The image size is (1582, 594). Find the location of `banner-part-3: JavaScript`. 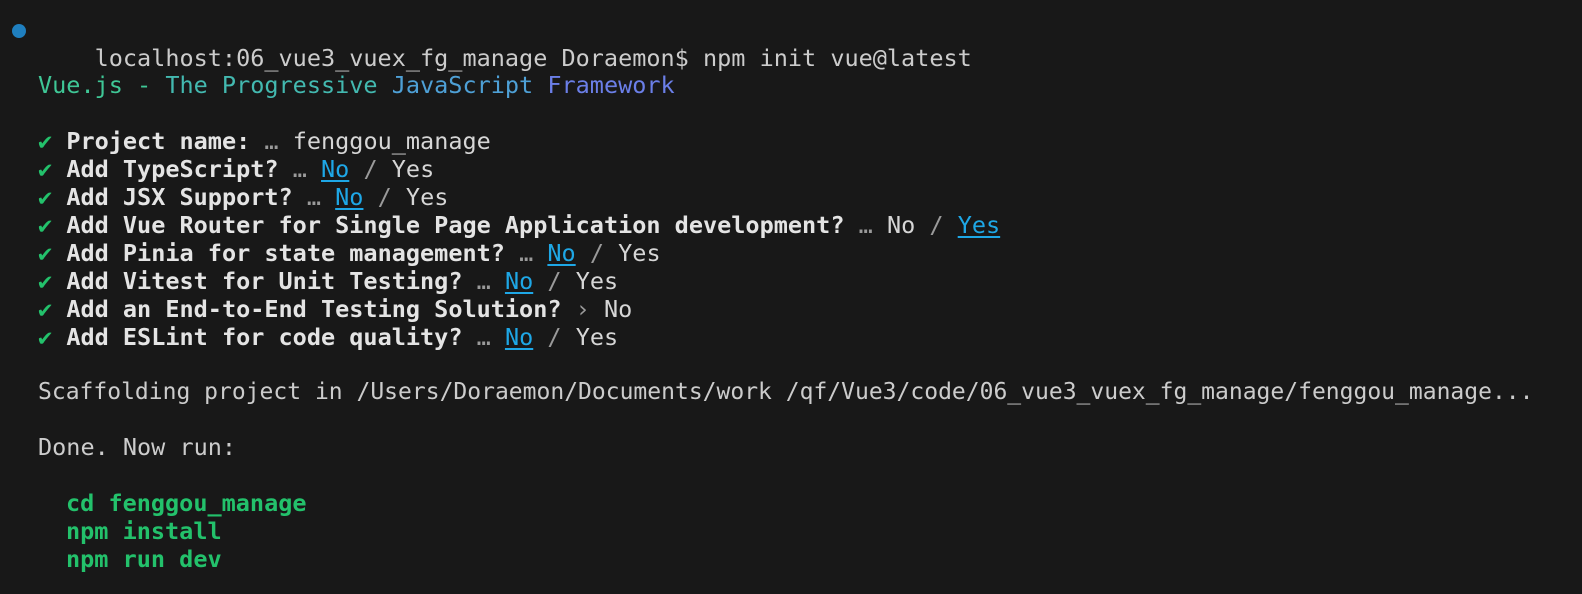

banner-part-3: JavaScript is located at coordinates (469, 85).